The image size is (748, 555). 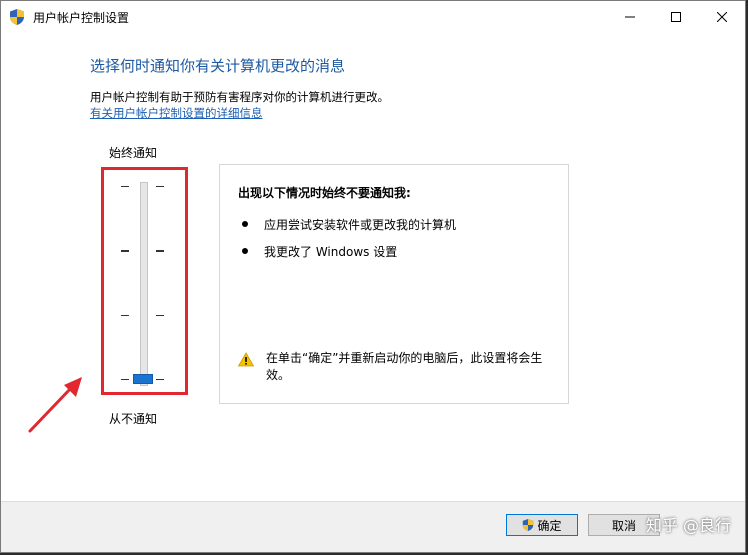 I want to click on title-bar: 用户帐户控制设置, so click(x=373, y=17).